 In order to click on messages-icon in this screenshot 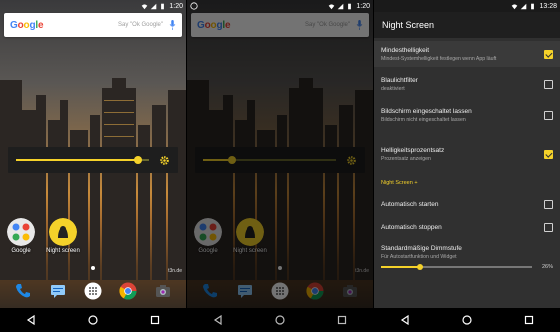, I will do `click(245, 291)`.